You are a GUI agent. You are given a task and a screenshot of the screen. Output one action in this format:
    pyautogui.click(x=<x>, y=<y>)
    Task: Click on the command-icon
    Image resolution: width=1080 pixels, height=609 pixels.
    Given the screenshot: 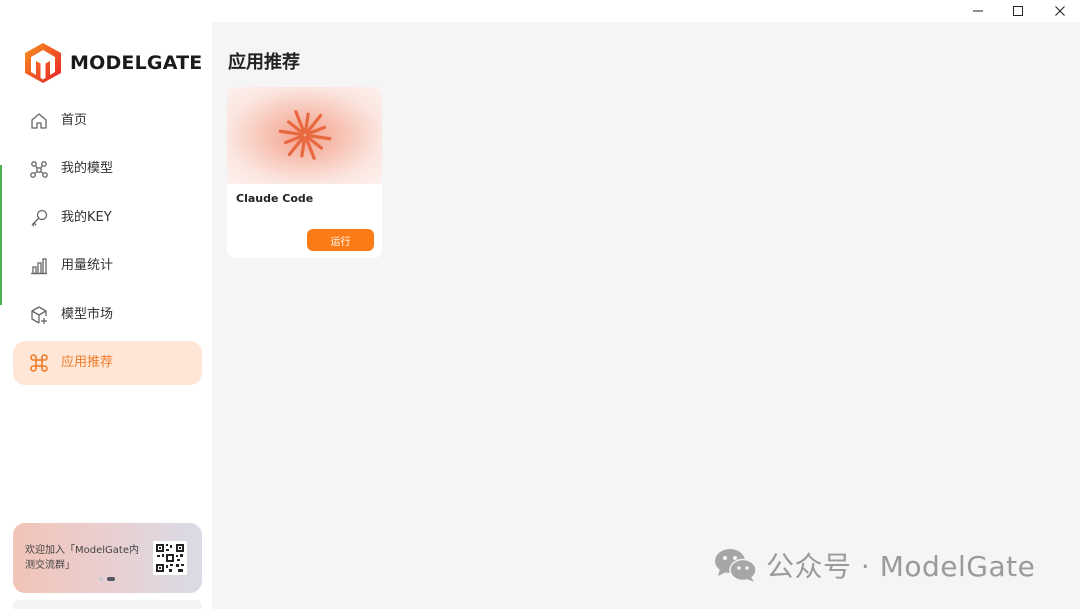 What is the action you would take?
    pyautogui.click(x=39, y=363)
    